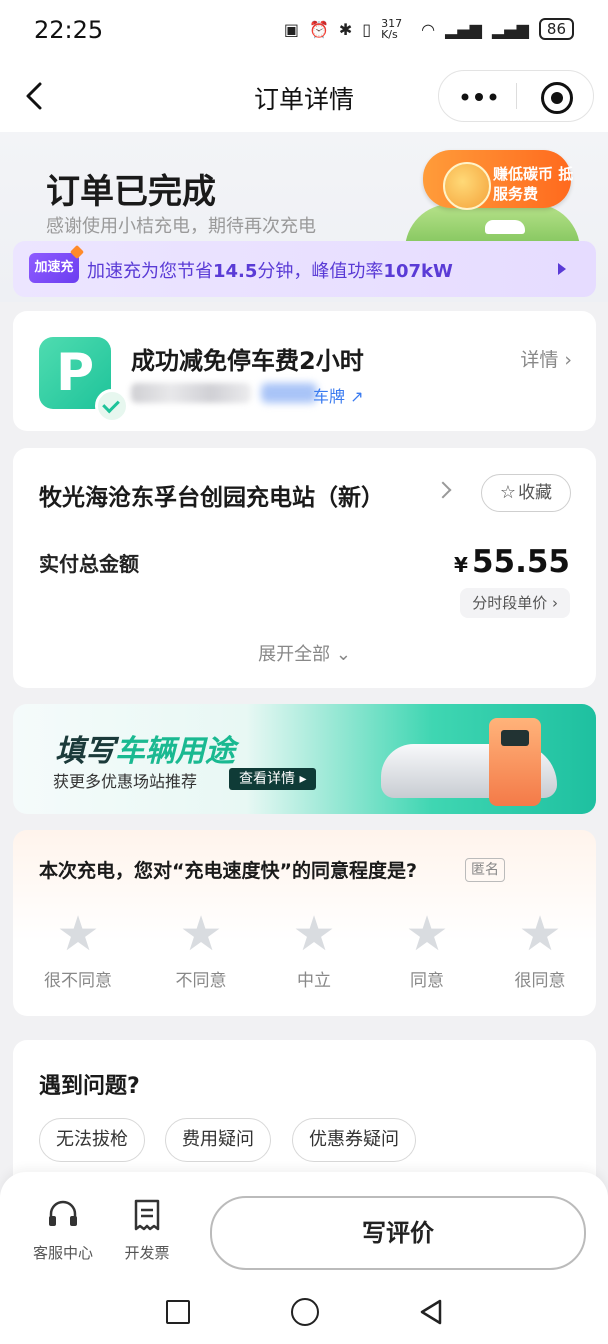 This screenshot has width=608, height=1344. Describe the element at coordinates (357, 396) in the screenshot. I see `edit-icon: ↗` at that location.